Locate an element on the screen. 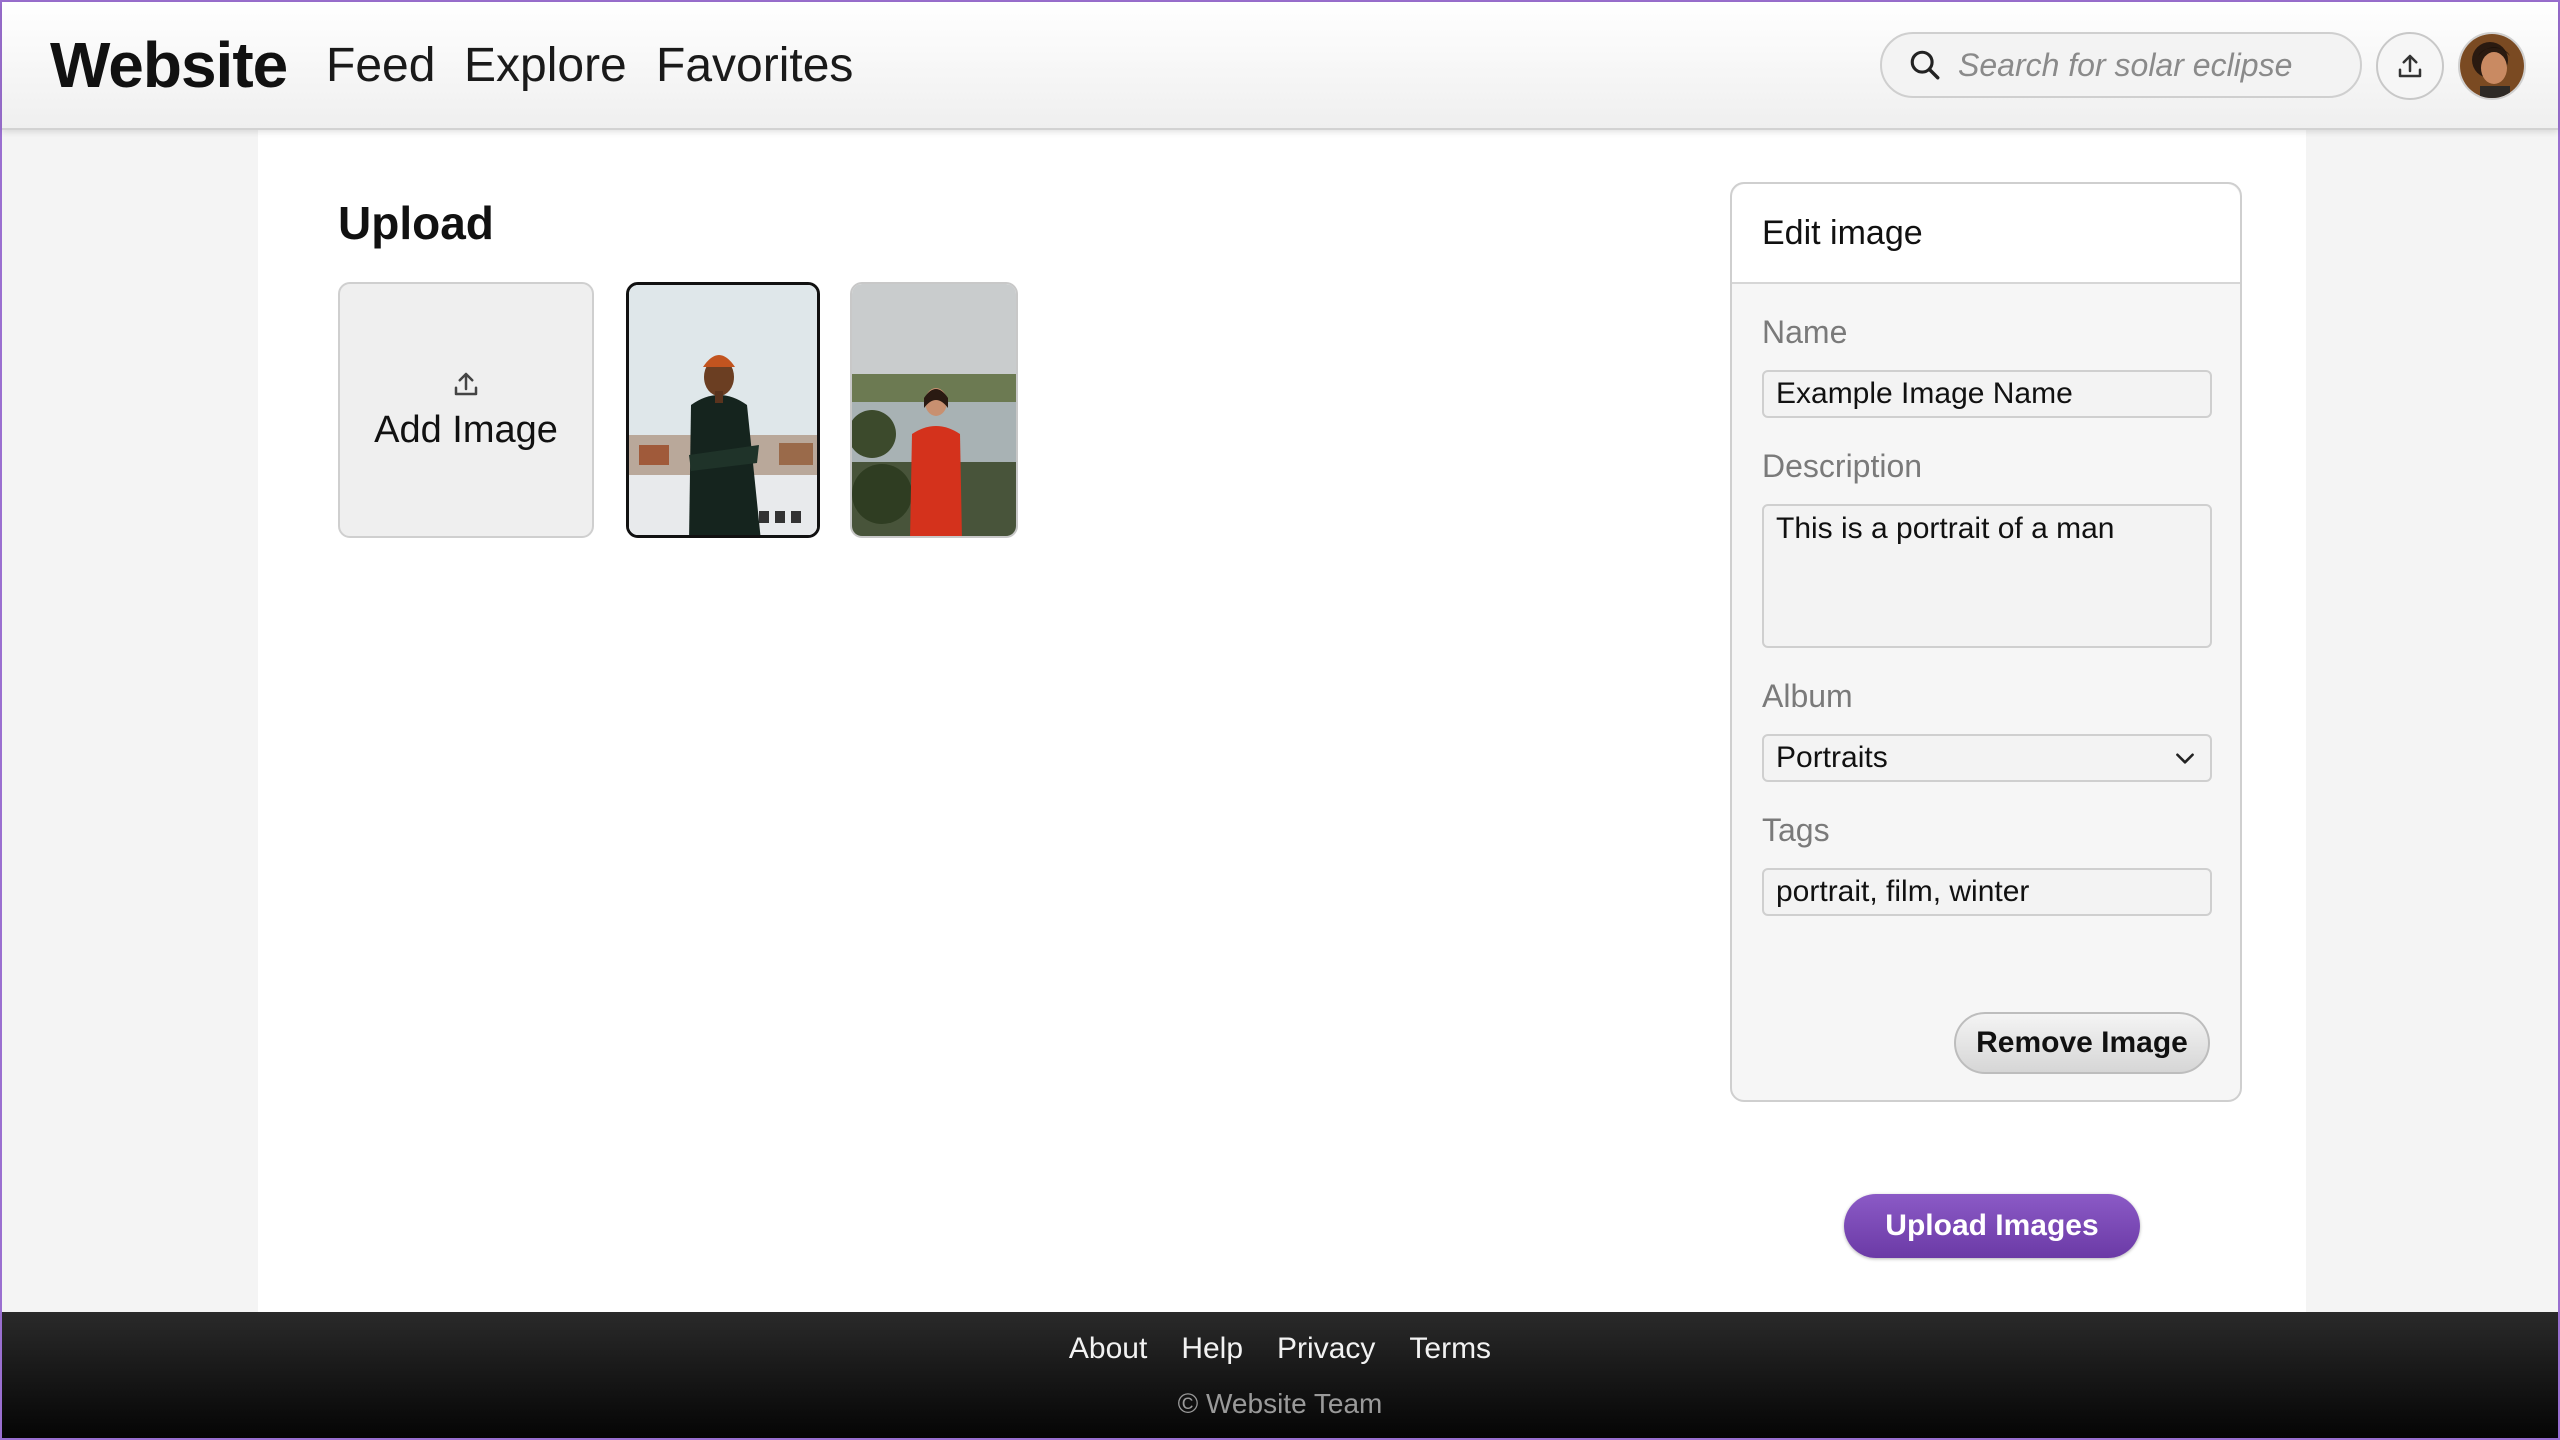 This screenshot has height=1440, width=2560. site-logo: Website is located at coordinates (169, 65).